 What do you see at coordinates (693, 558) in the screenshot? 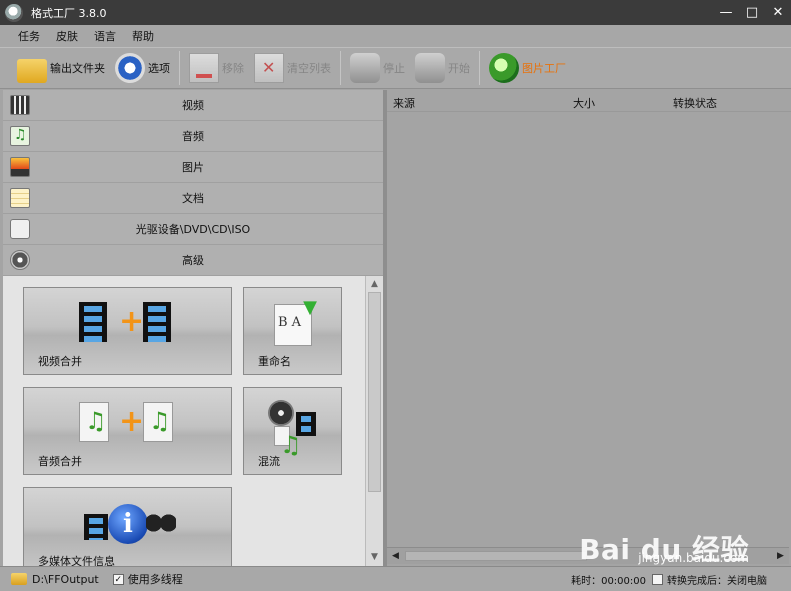
I see `baidu-watermark-url: jingyan.baidu.com` at bounding box center [693, 558].